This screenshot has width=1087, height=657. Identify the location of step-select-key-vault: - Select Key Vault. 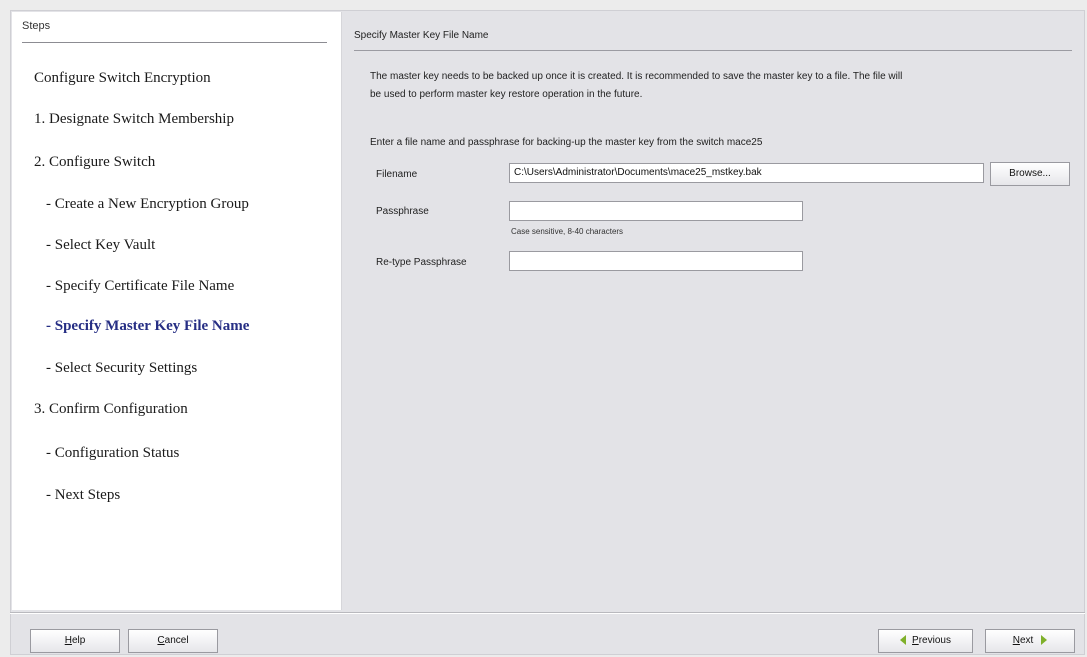
(101, 245).